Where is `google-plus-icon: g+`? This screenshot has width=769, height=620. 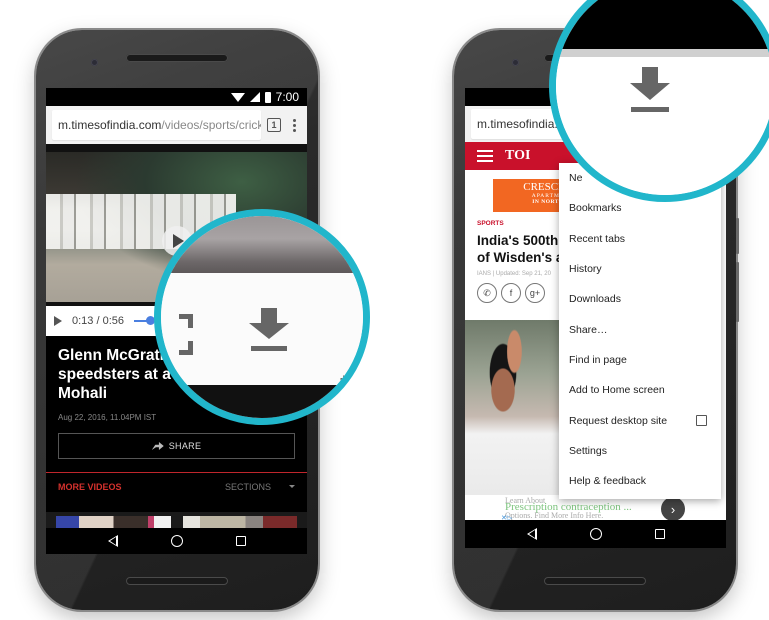 google-plus-icon: g+ is located at coordinates (535, 293).